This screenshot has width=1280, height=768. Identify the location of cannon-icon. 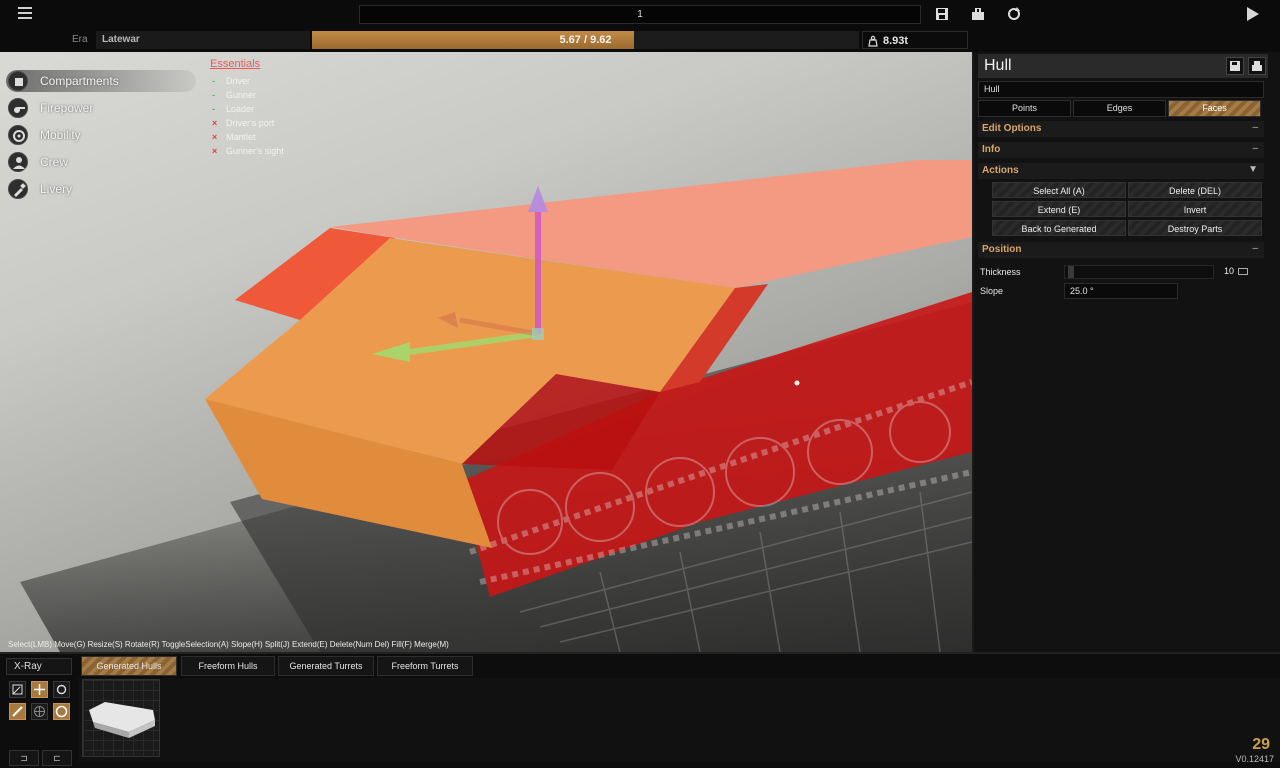
(18, 108).